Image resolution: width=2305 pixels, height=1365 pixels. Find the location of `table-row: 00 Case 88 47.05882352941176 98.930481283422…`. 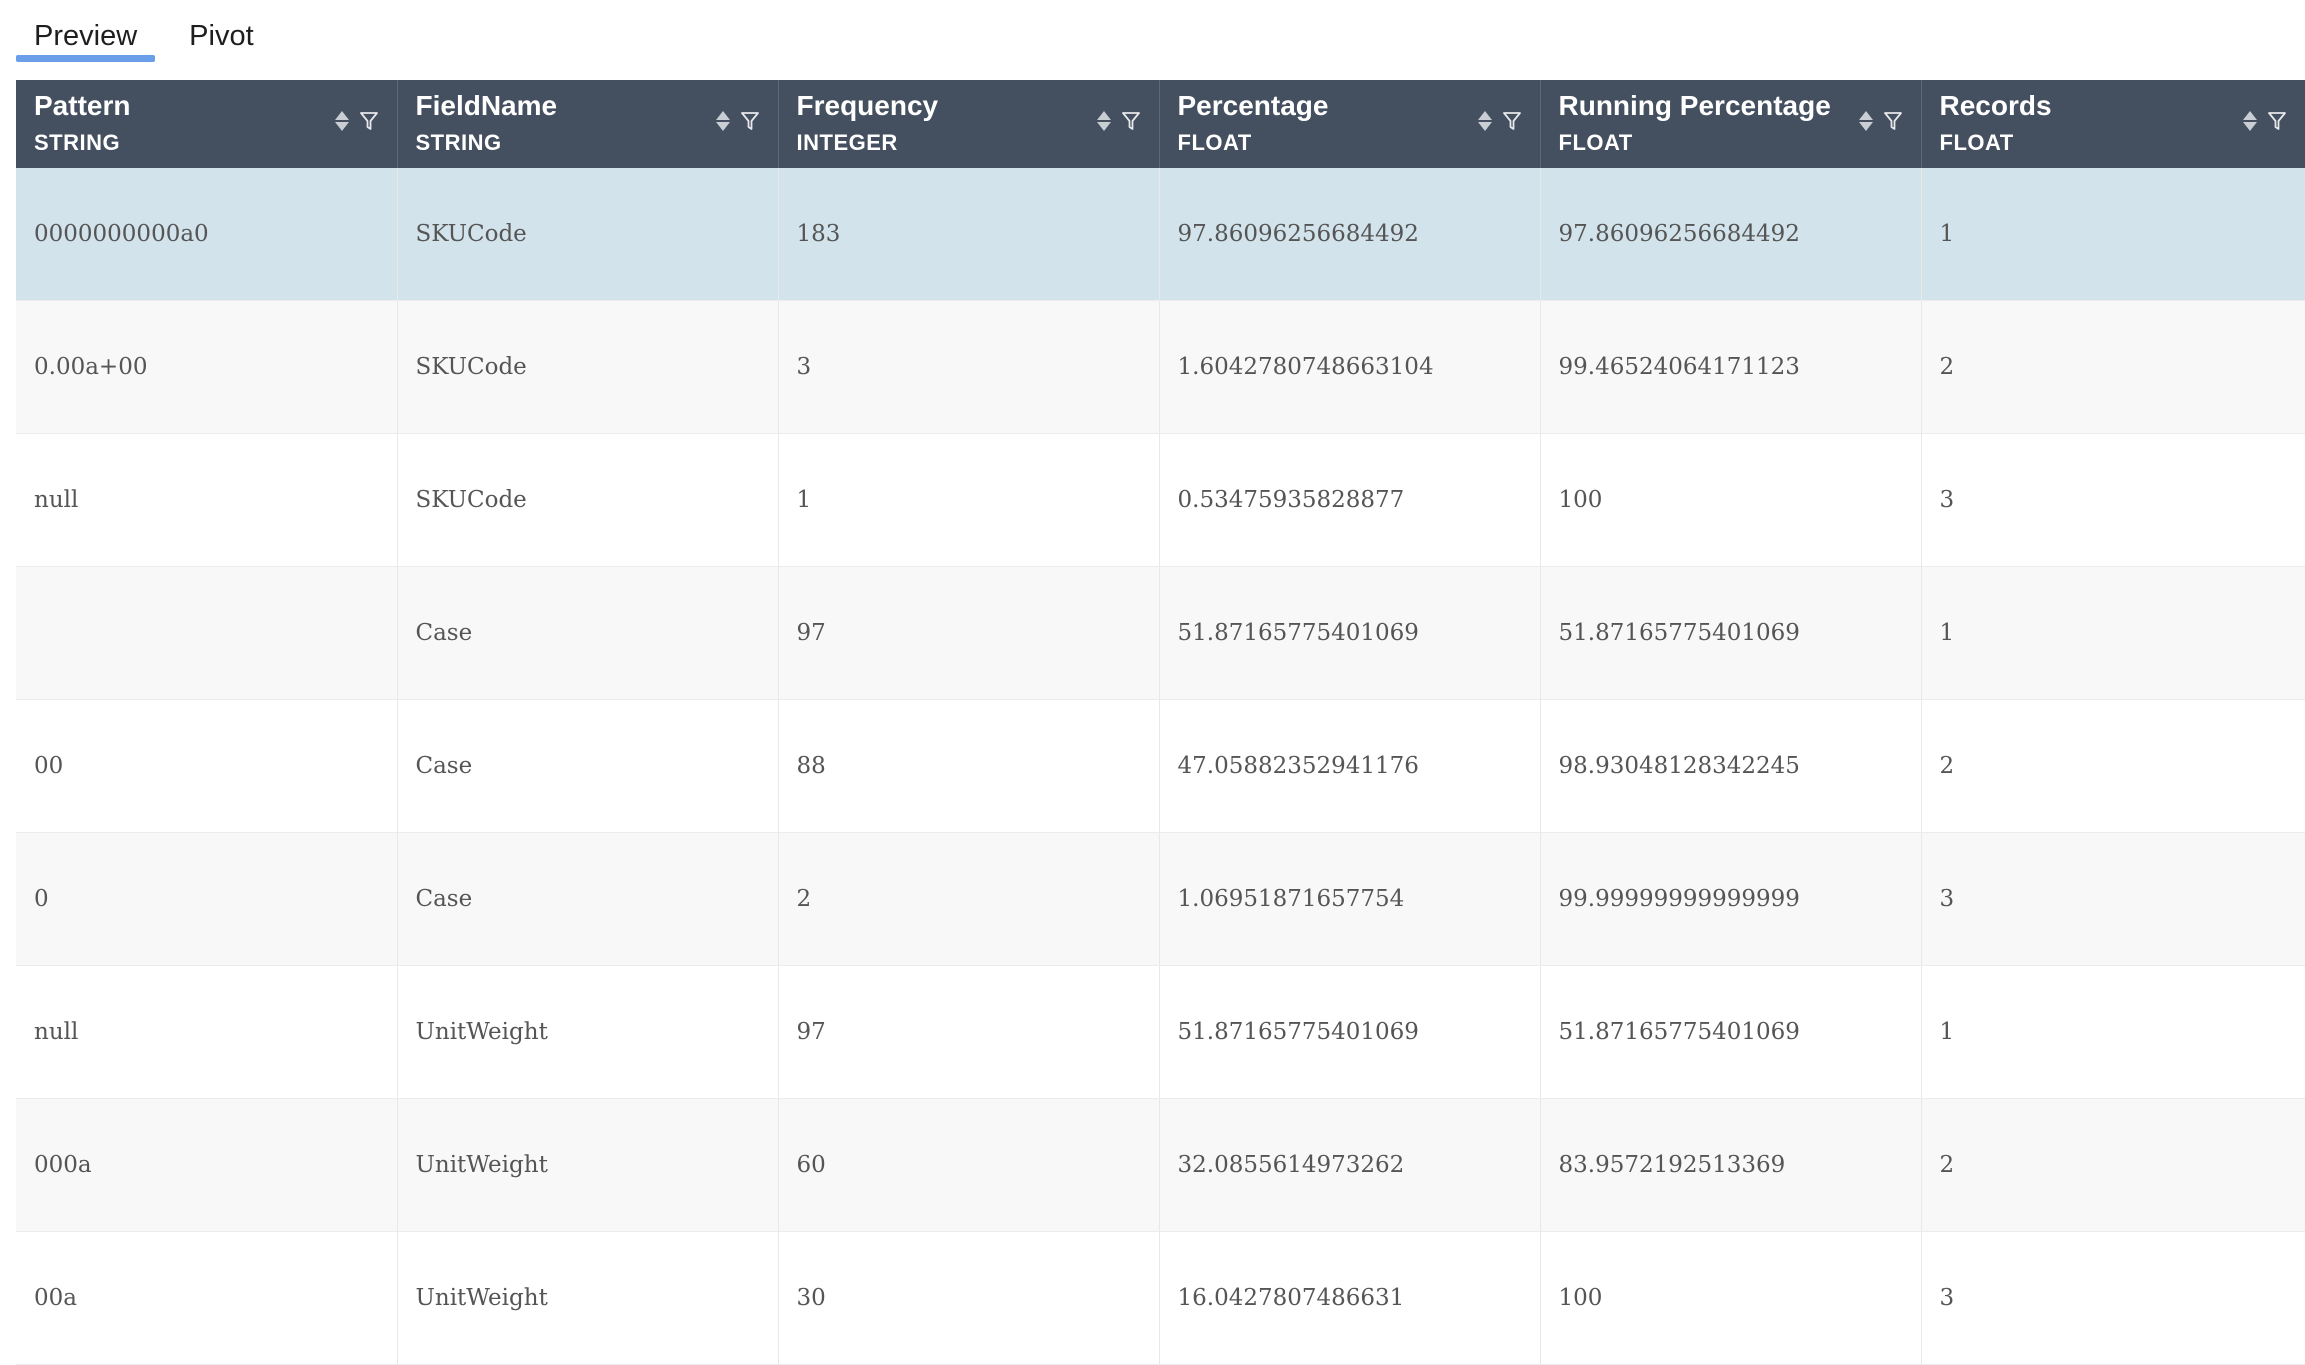

table-row: 00 Case 88 47.05882352941176 98.930481283422… is located at coordinates (1160, 766).